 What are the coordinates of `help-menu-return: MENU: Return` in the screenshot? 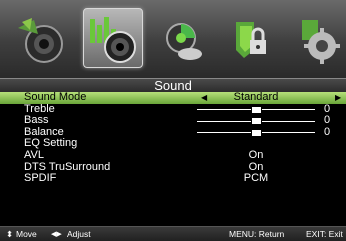 It's located at (257, 234).